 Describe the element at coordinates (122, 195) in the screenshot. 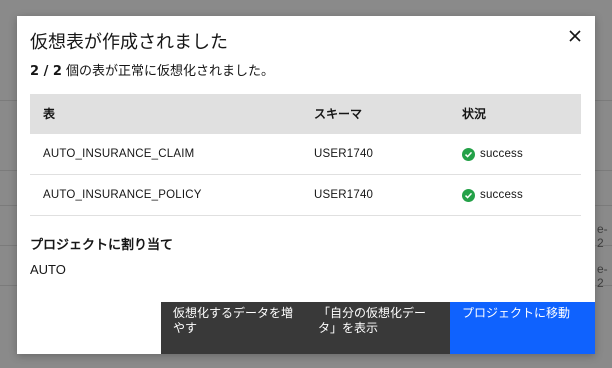

I see `table-name-cell: AUTO_INSURANCE_POLICY` at that location.